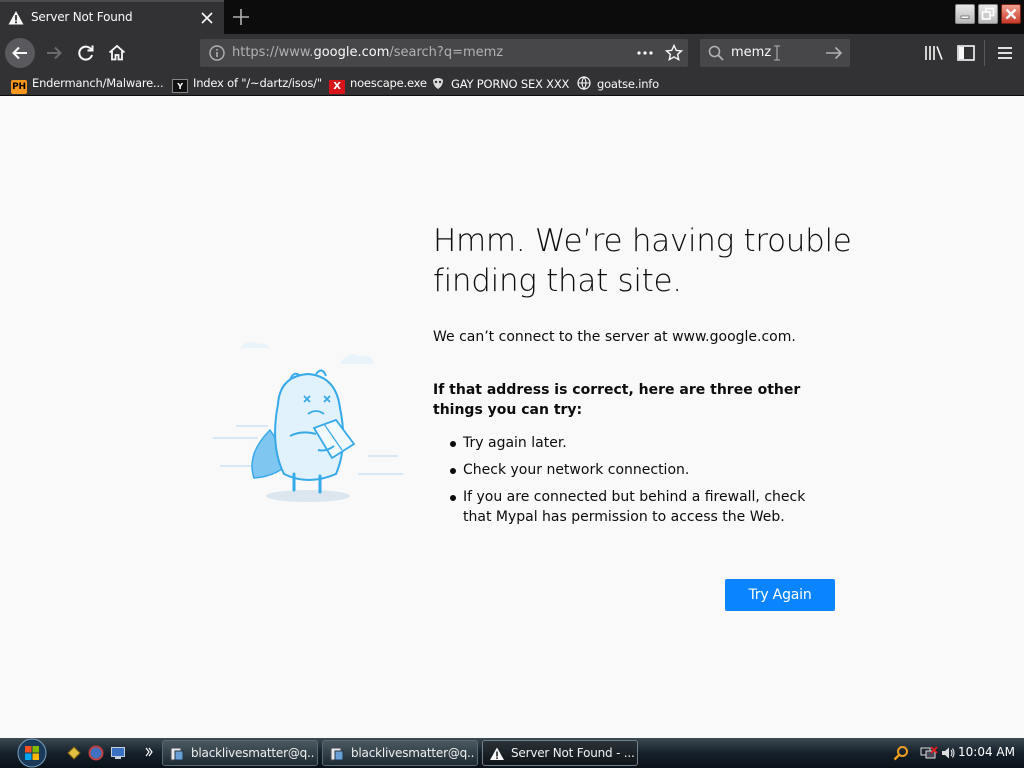  Describe the element at coordinates (74, 753) in the screenshot. I see `quicklaunch-app-icon` at that location.